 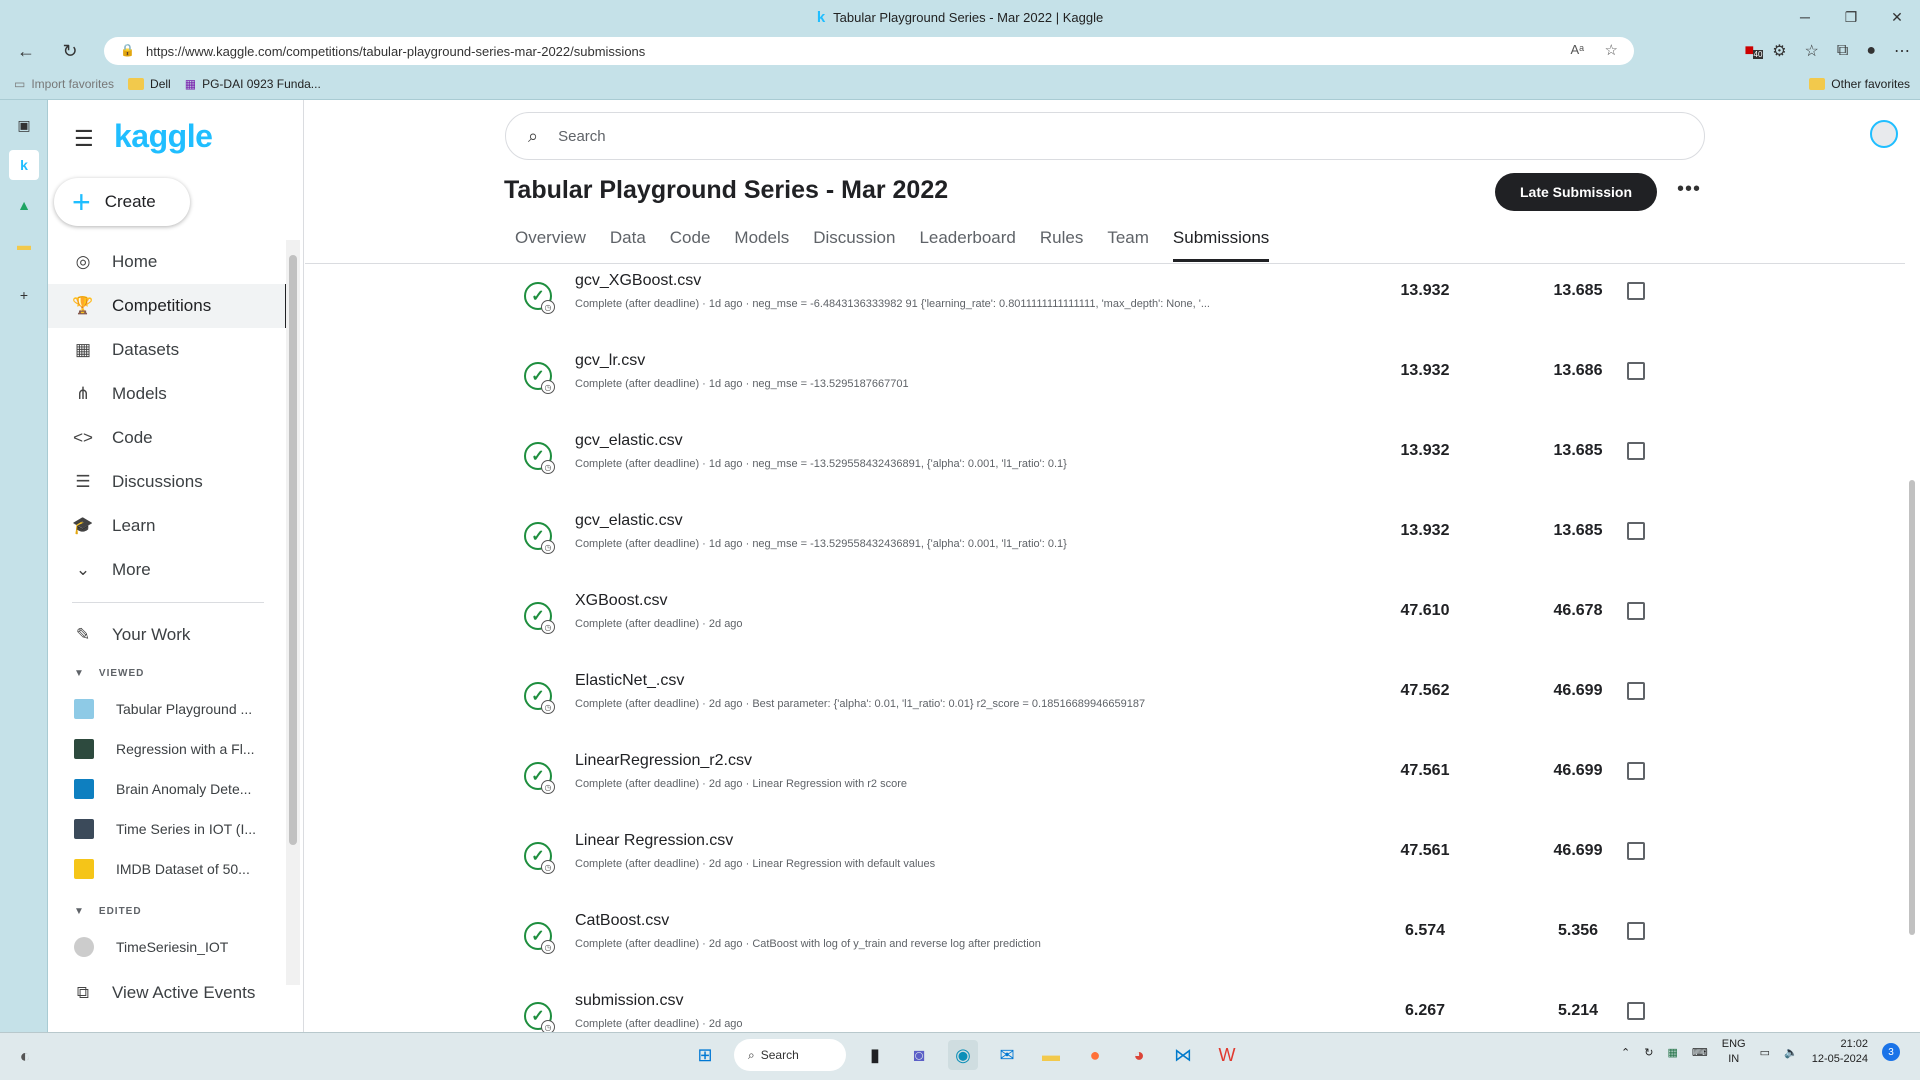 I want to click on puzzle-icon: ⚙, so click(x=1779, y=51).